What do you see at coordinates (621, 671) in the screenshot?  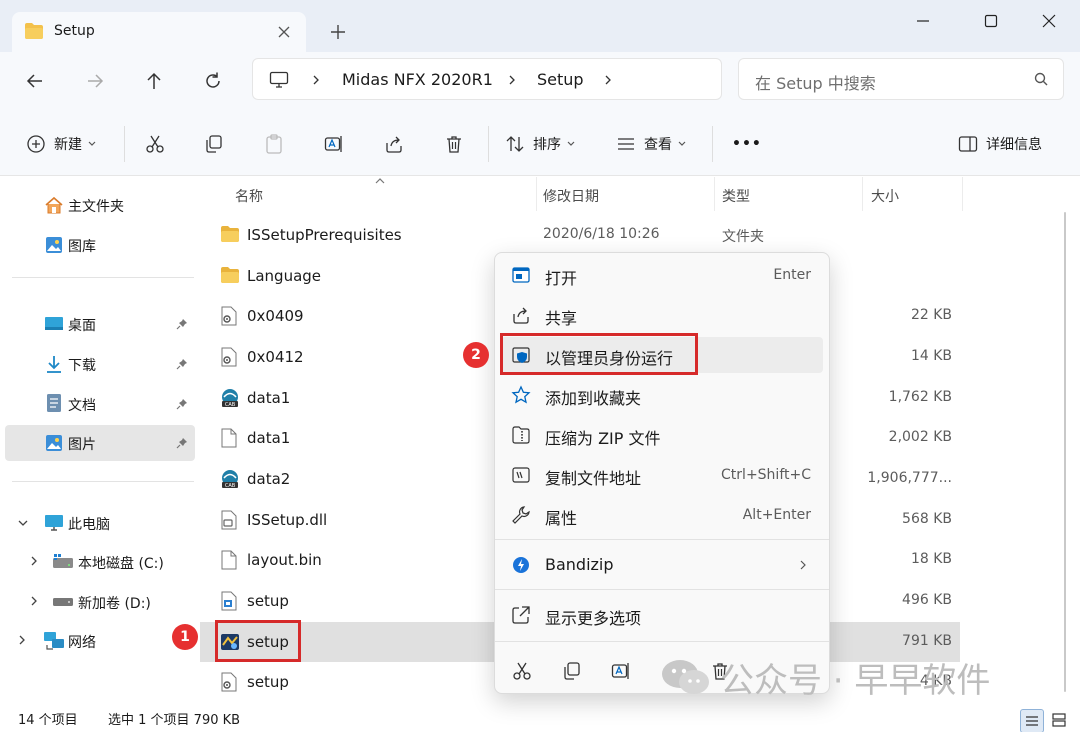 I see `rename-icon` at bounding box center [621, 671].